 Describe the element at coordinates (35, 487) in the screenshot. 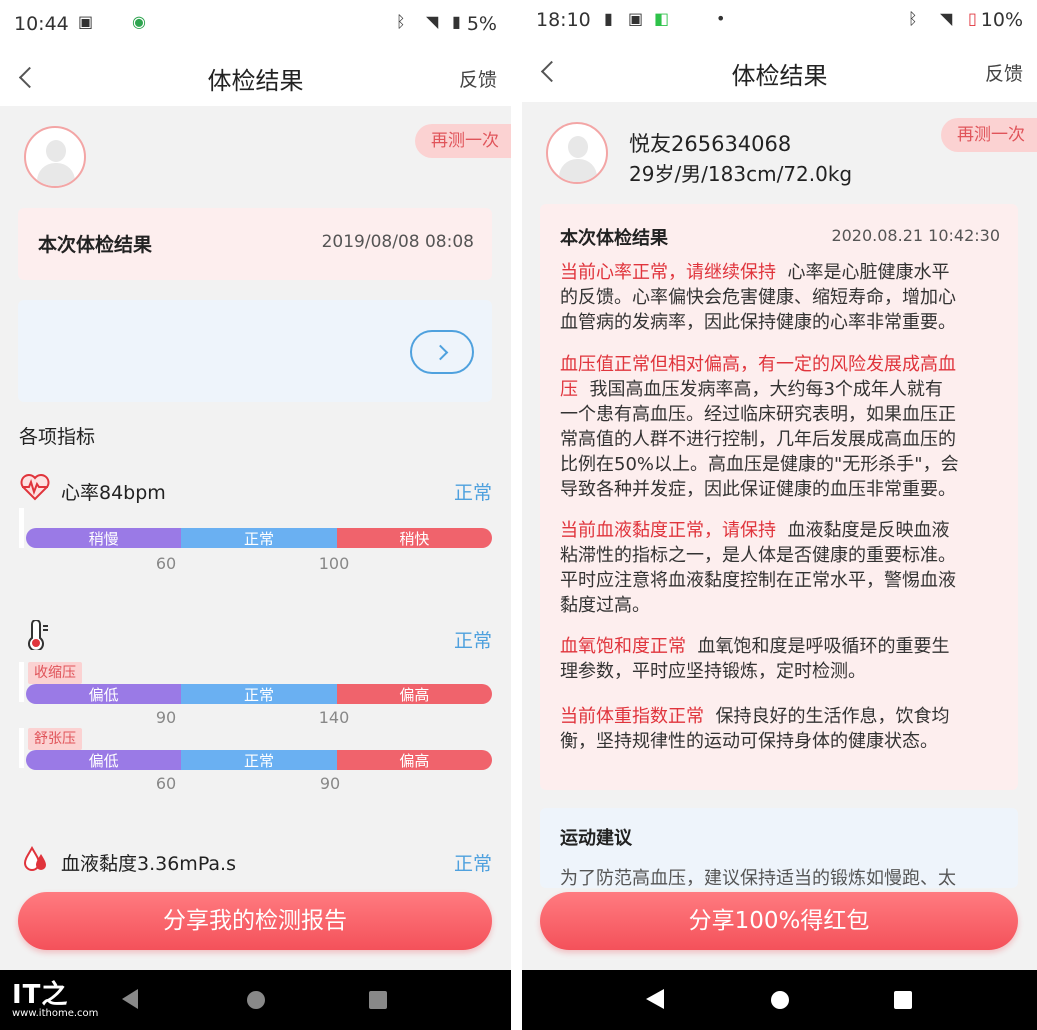

I see `heart-rate-icon` at that location.